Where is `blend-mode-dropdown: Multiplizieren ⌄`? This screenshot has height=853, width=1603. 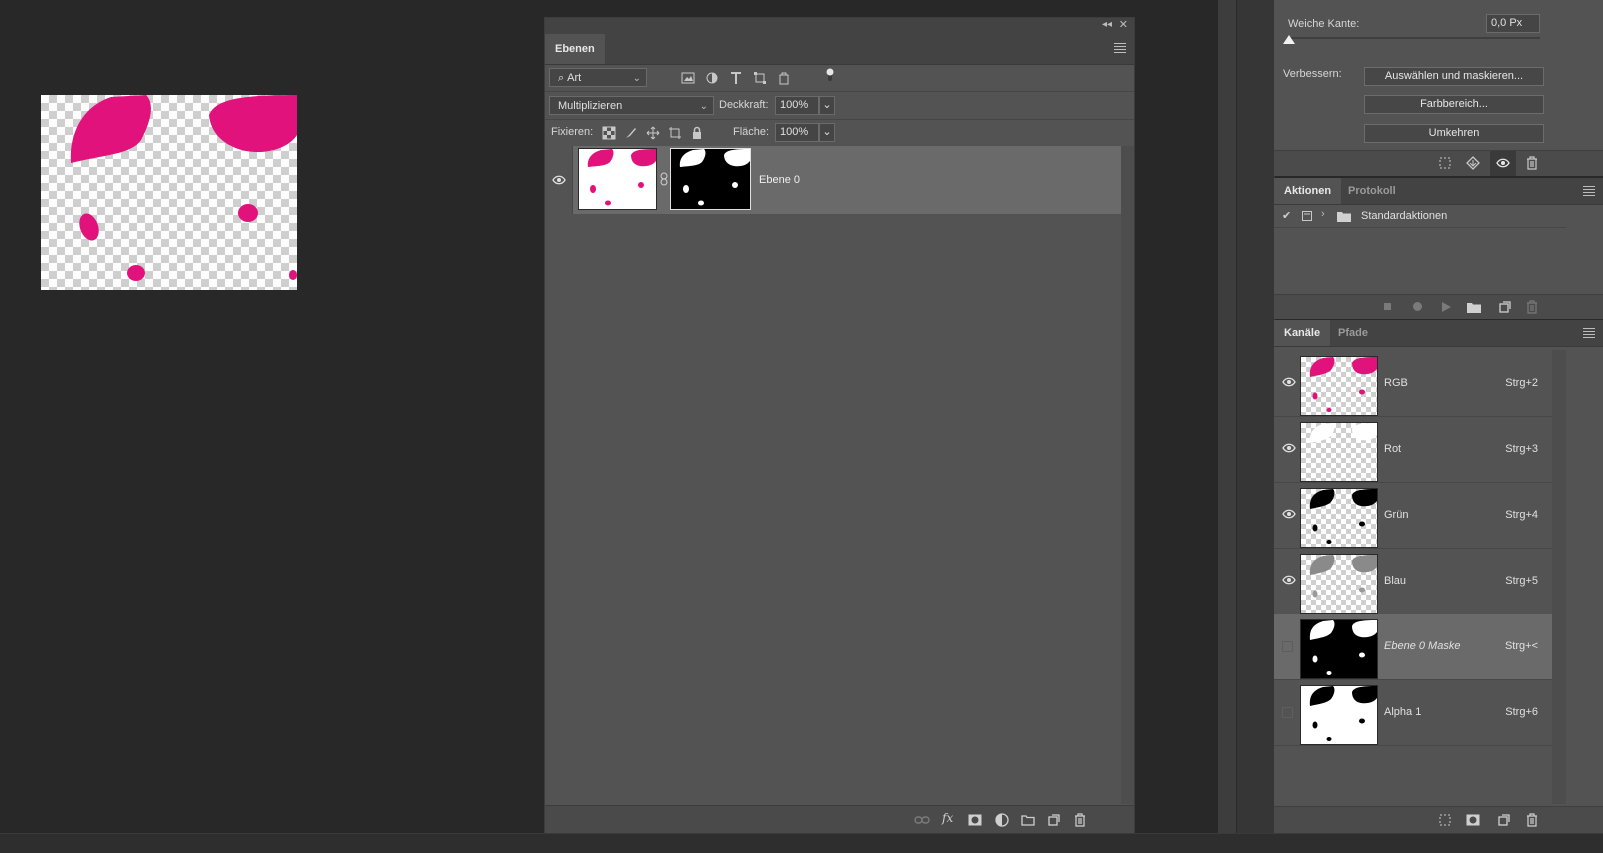 blend-mode-dropdown: Multiplizieren ⌄ is located at coordinates (631, 105).